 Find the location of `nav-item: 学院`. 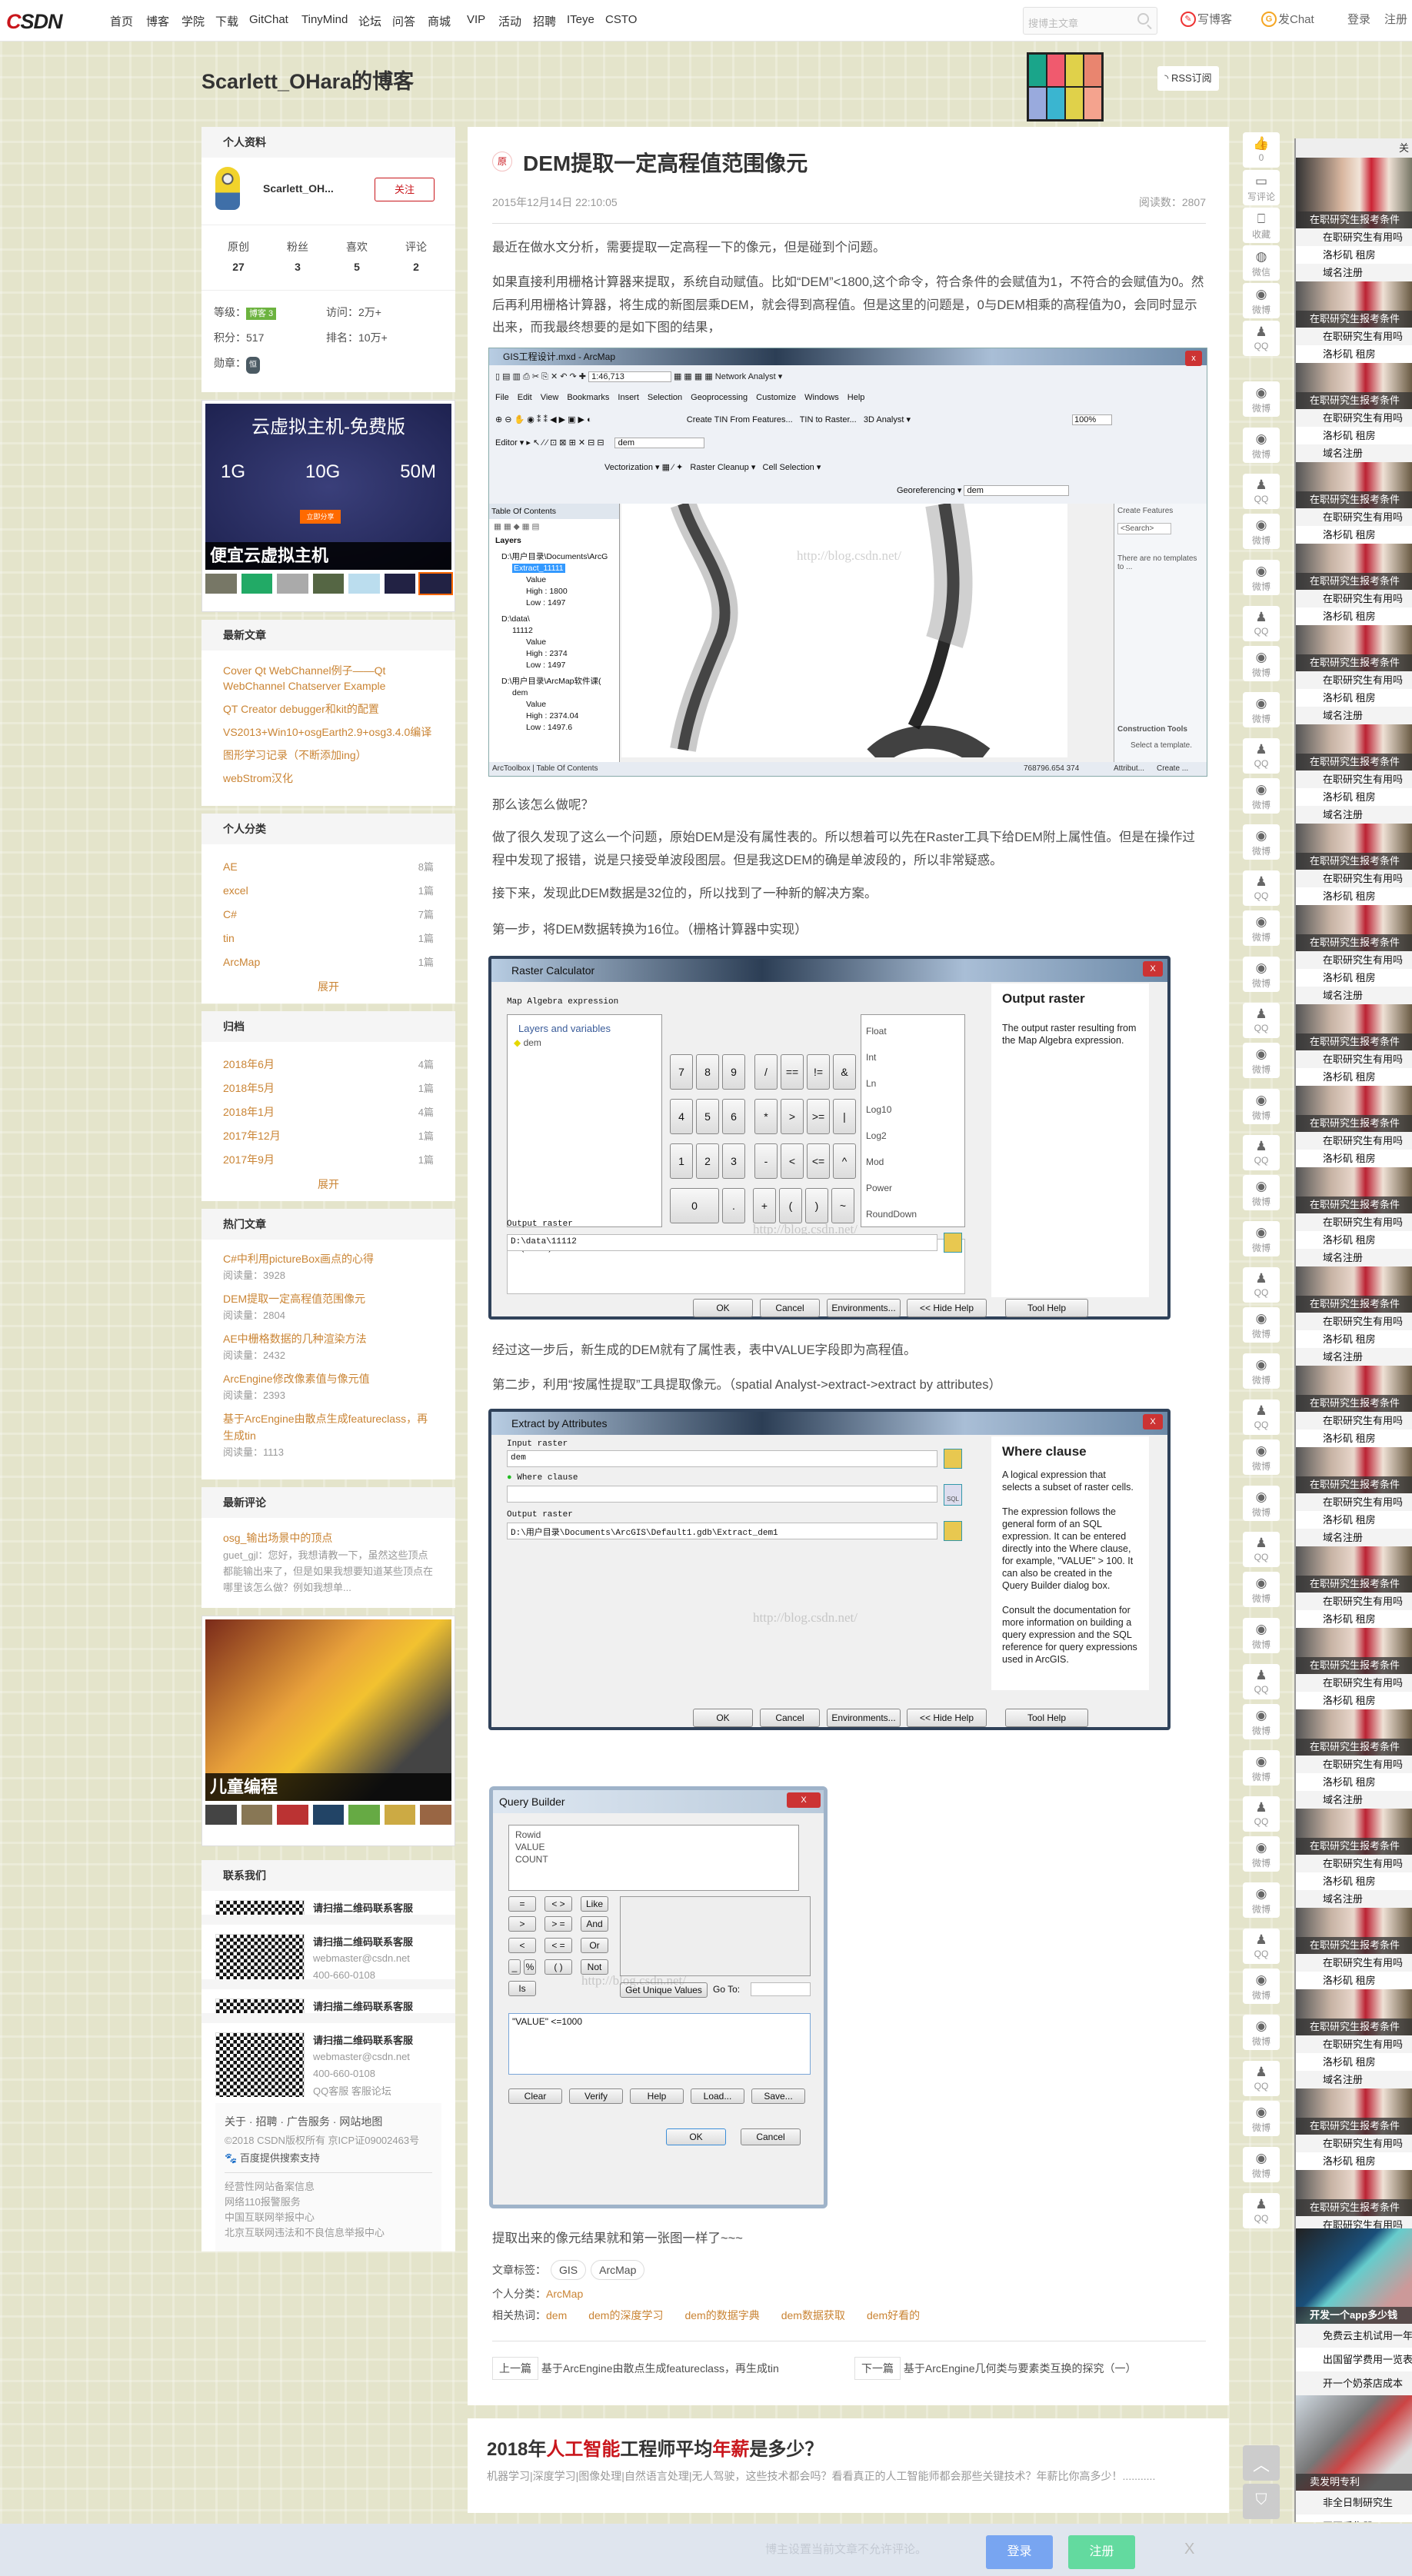

nav-item: 学院 is located at coordinates (193, 21).